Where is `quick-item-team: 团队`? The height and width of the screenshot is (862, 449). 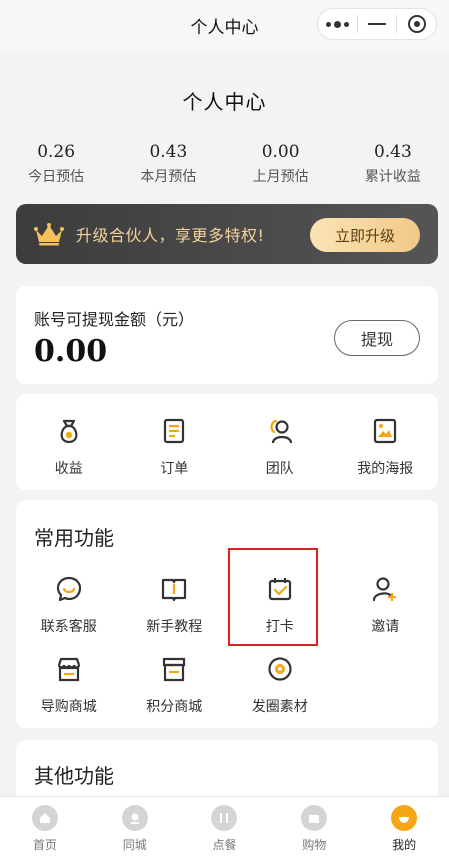
quick-item-team: 团队 is located at coordinates (280, 442).